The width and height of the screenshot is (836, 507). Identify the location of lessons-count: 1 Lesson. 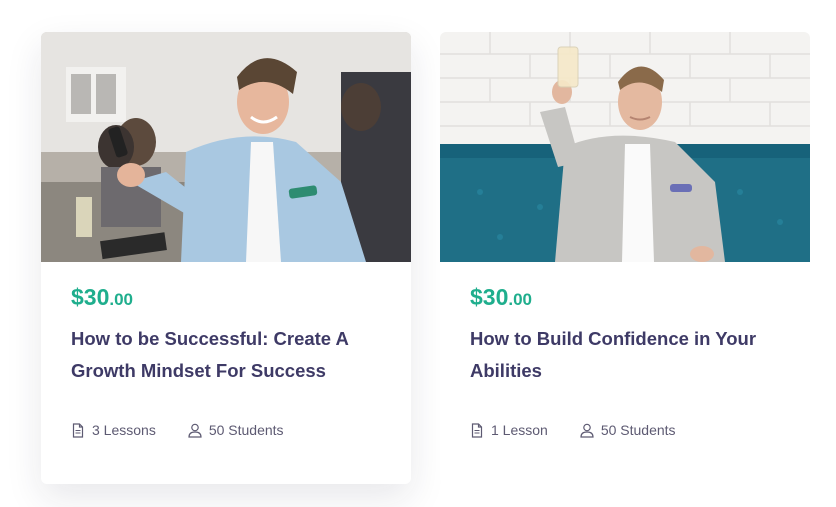
(509, 430).